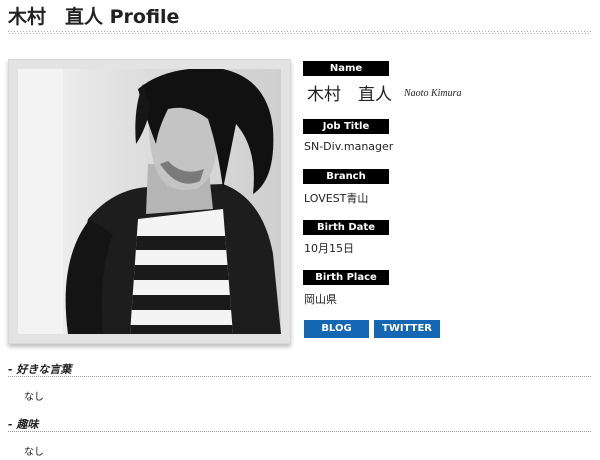 The image size is (600, 460). I want to click on birth-date-value: 10月15日, so click(329, 248).